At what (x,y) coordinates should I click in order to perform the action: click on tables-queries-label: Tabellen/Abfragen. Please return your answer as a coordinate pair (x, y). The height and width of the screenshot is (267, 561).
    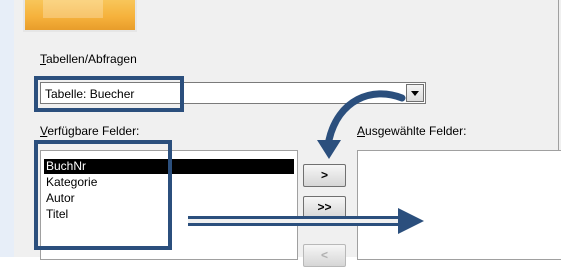
    Looking at the image, I should click on (88, 59).